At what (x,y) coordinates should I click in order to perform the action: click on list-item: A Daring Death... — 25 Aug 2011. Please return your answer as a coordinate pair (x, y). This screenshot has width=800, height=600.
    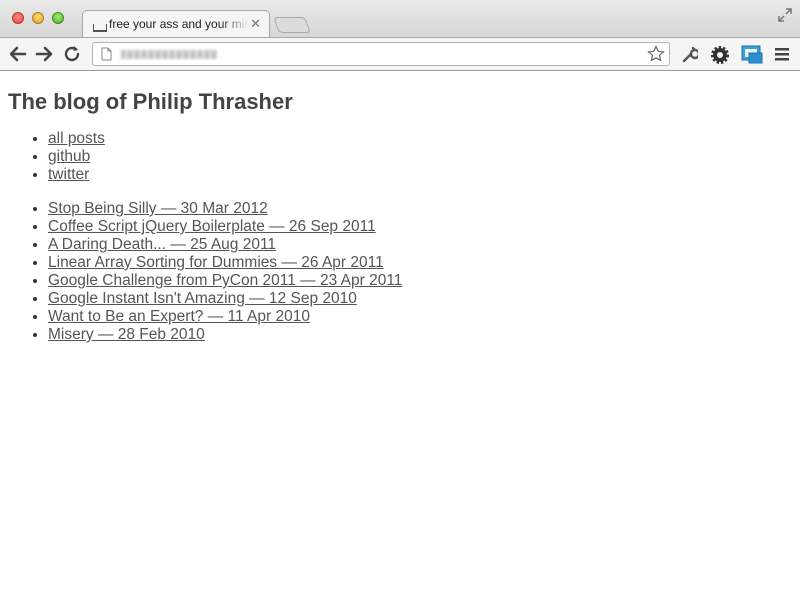
    Looking at the image, I should click on (225, 245).